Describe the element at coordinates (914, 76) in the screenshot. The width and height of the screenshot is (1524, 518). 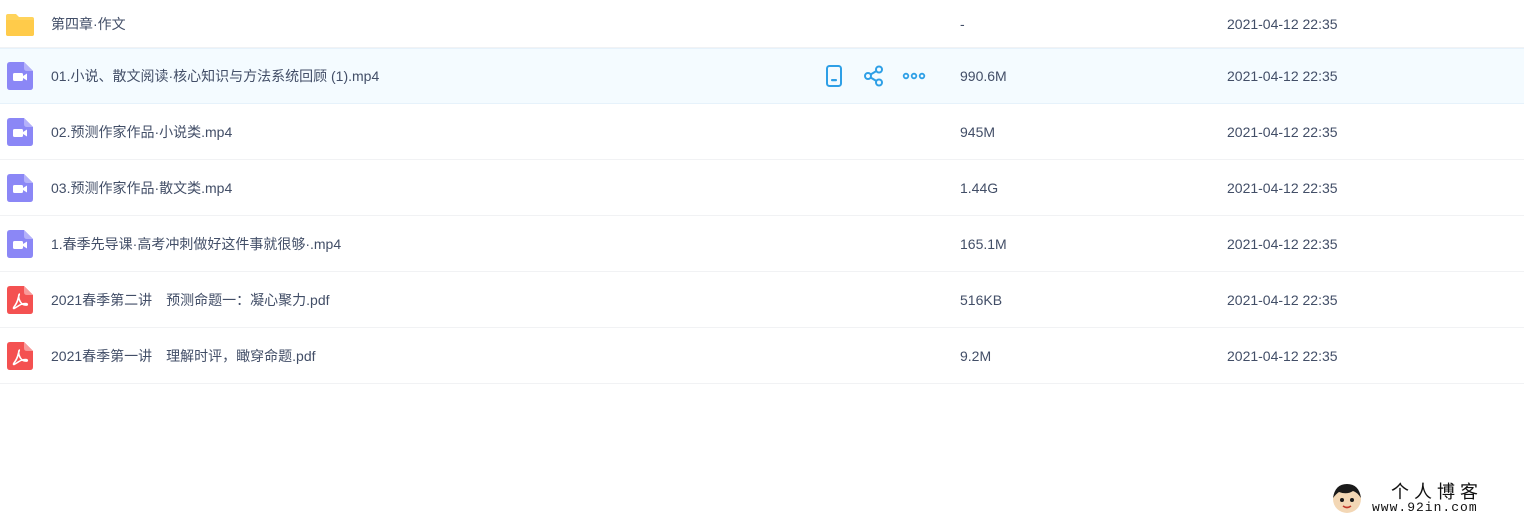
I see `more-icon` at that location.